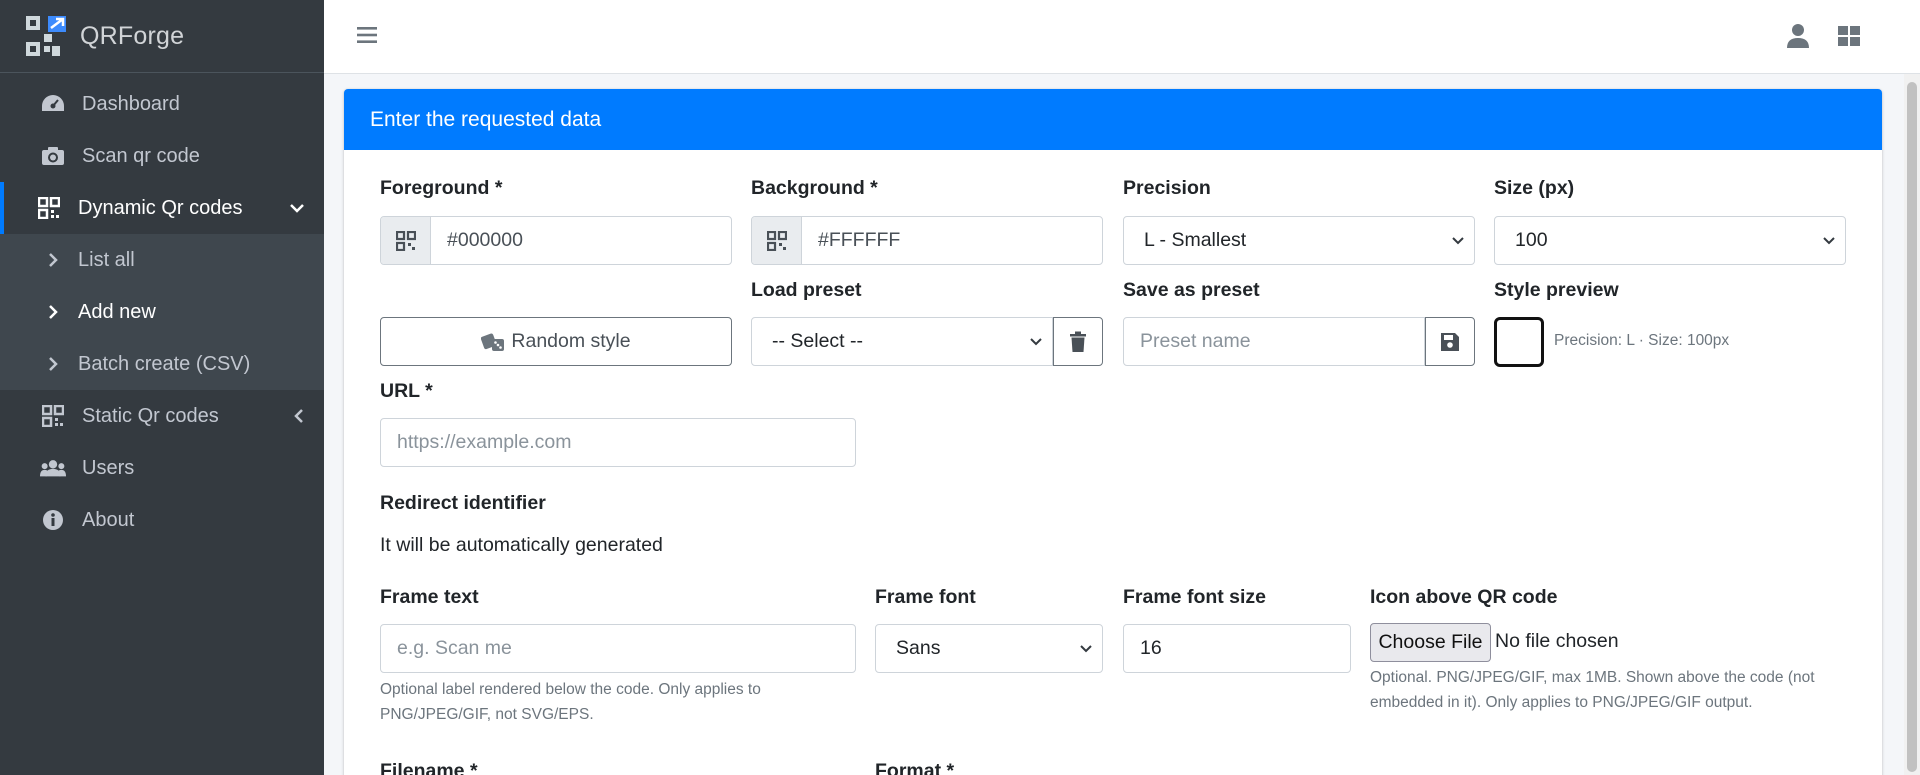 This screenshot has width=1920, height=775. What do you see at coordinates (1195, 341) in the screenshot?
I see `preset-name-placeholder: Preset name` at bounding box center [1195, 341].